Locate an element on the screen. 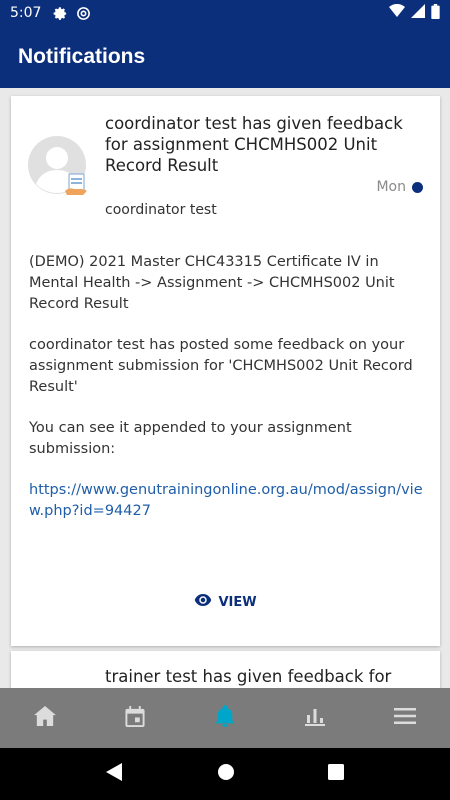  view-button: VIEW is located at coordinates (225, 602).